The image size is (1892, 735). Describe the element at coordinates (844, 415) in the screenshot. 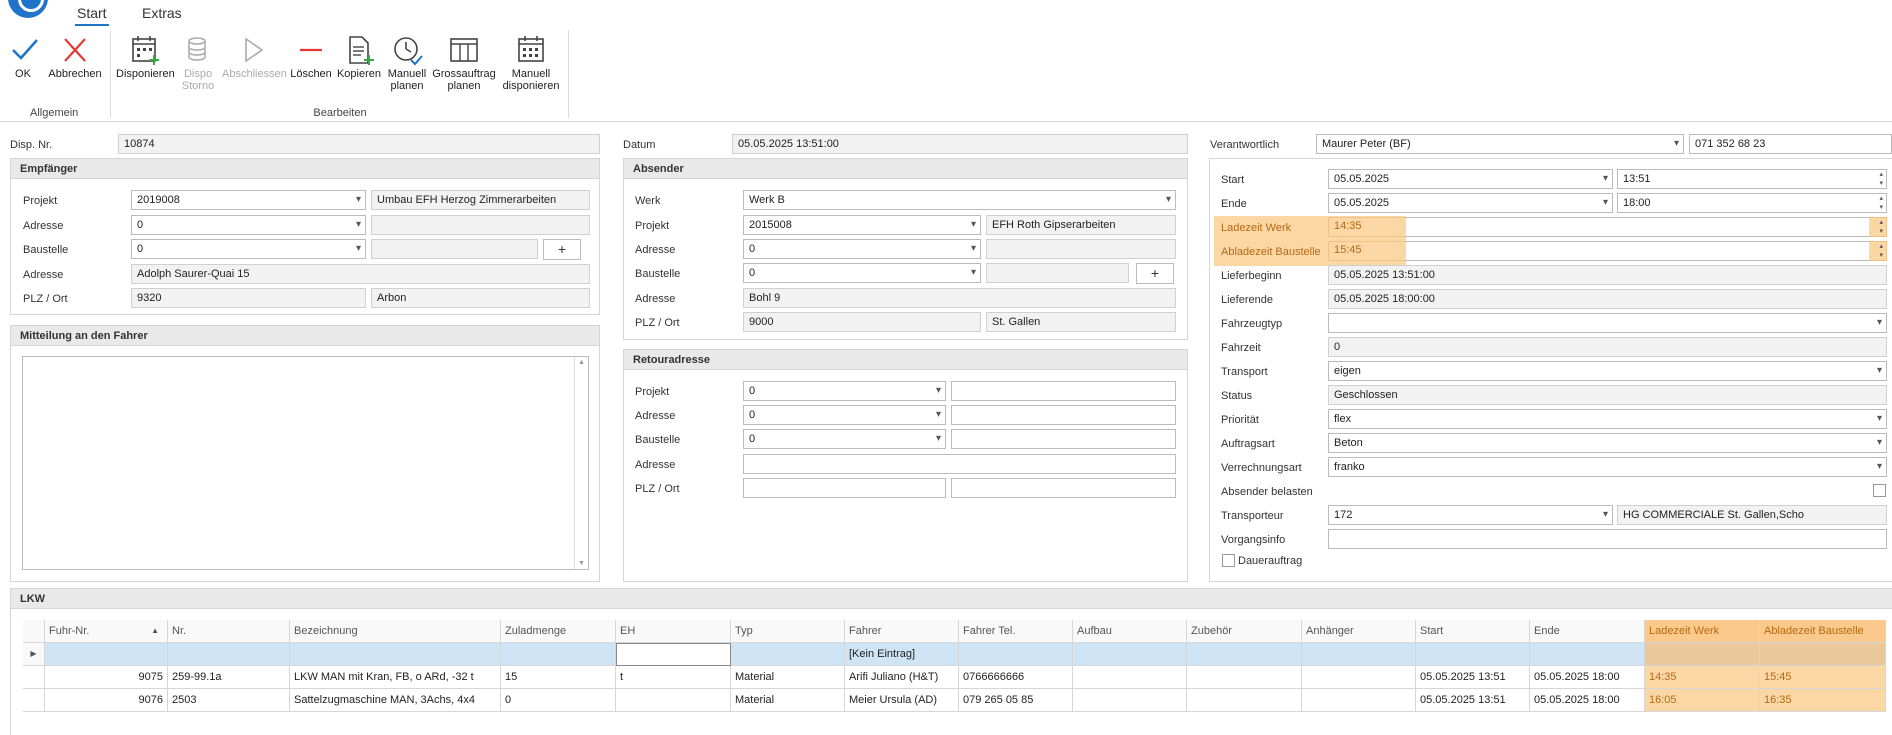

I see `retour-adresse-select: 0` at that location.